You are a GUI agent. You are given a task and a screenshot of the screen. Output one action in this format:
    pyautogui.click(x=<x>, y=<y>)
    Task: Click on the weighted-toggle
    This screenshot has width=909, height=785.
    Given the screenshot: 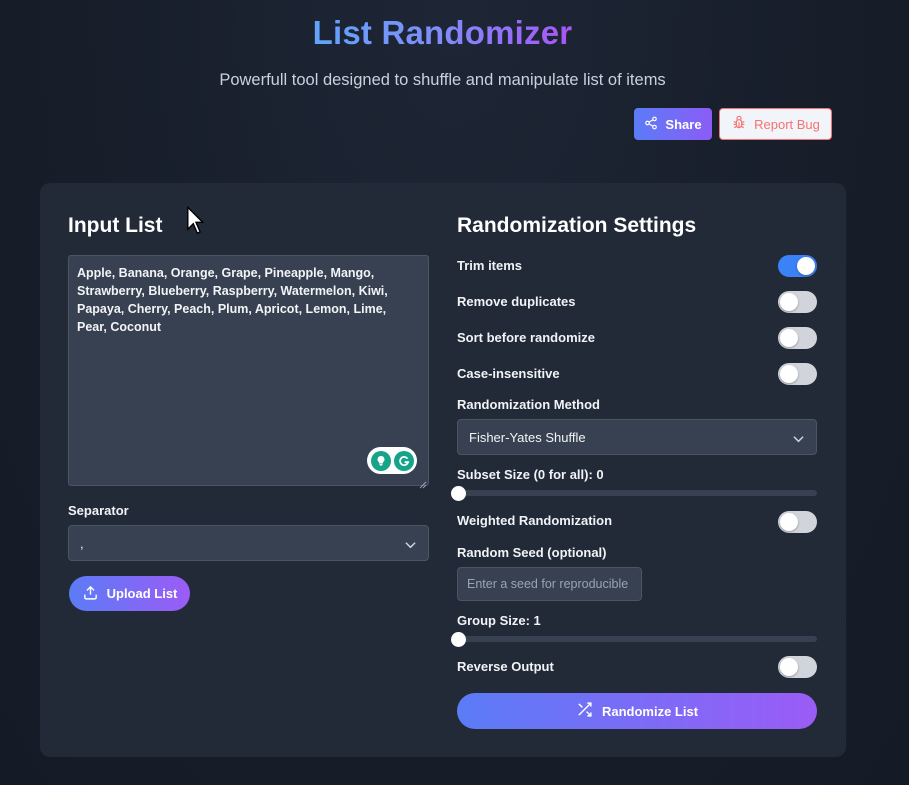 What is the action you would take?
    pyautogui.click(x=797, y=522)
    